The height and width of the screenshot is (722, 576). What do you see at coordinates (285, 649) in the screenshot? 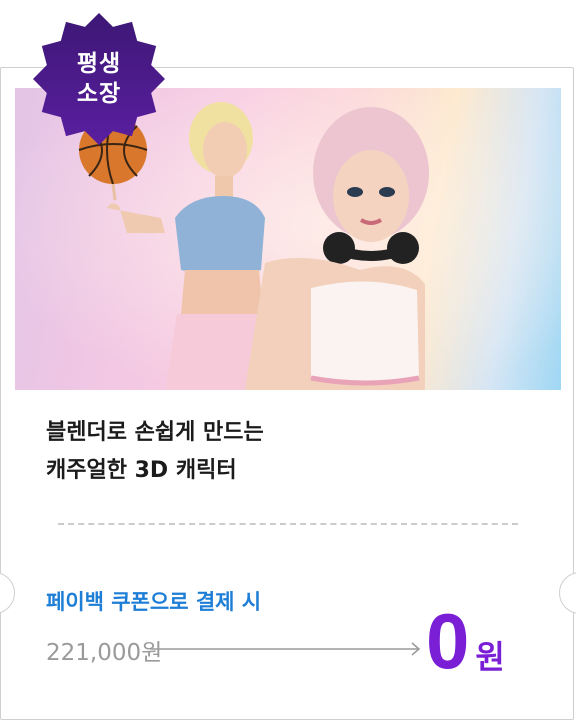
I see `strike-arrow-icon` at bounding box center [285, 649].